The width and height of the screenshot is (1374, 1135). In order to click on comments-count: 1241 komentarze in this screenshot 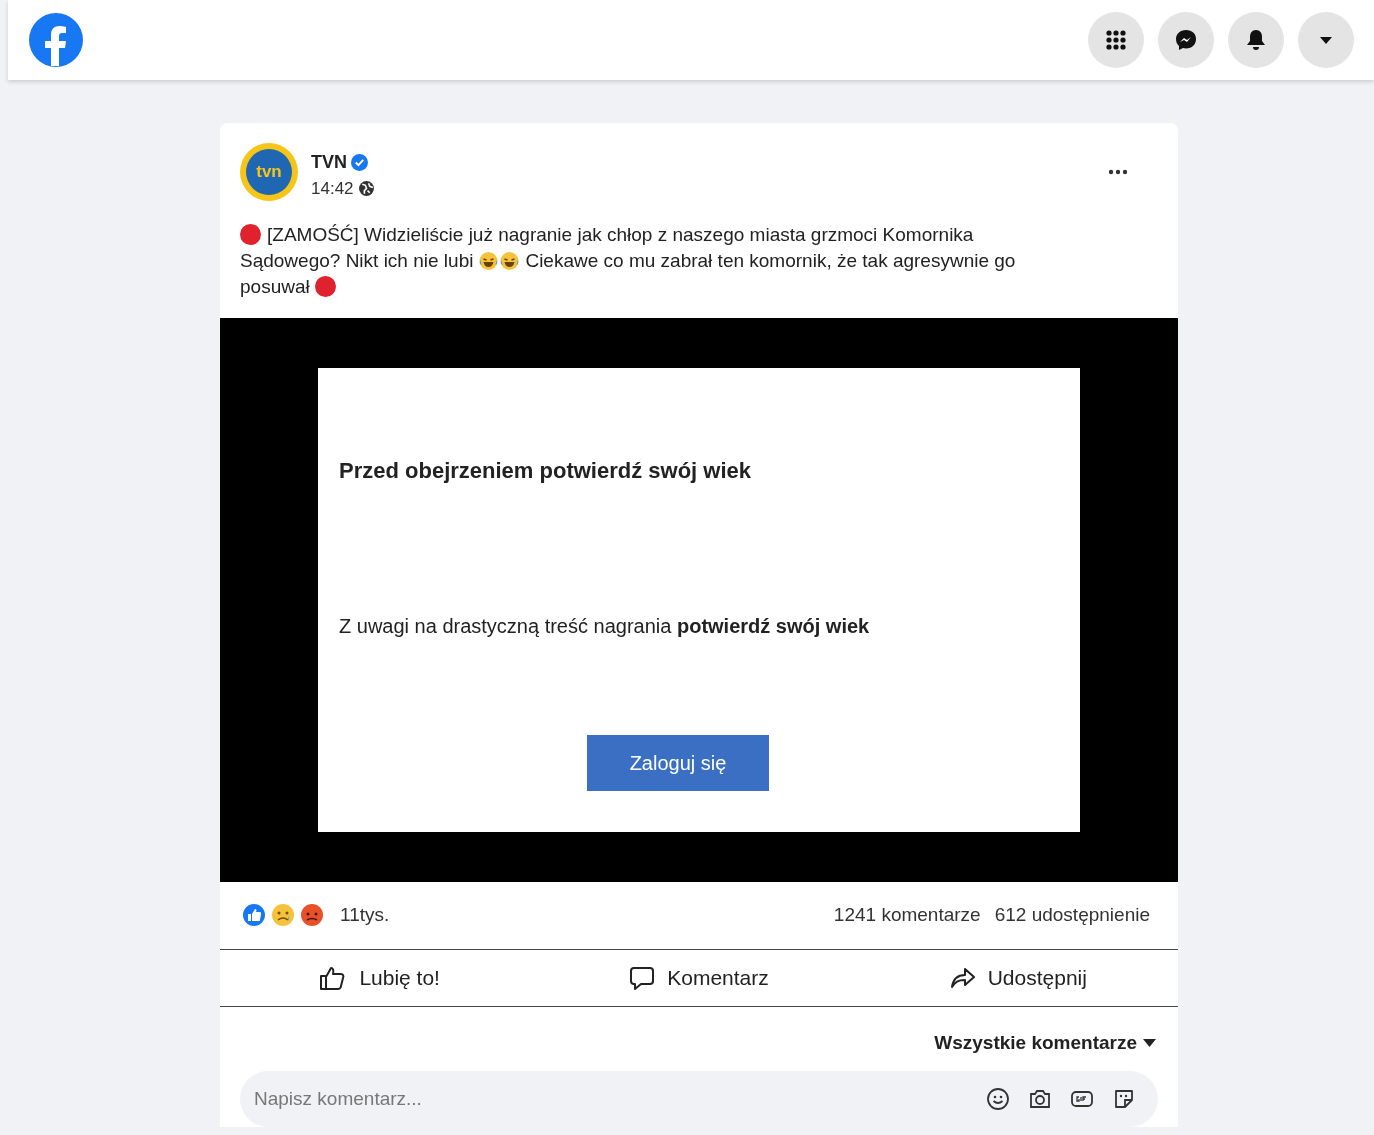, I will do `click(907, 915)`.